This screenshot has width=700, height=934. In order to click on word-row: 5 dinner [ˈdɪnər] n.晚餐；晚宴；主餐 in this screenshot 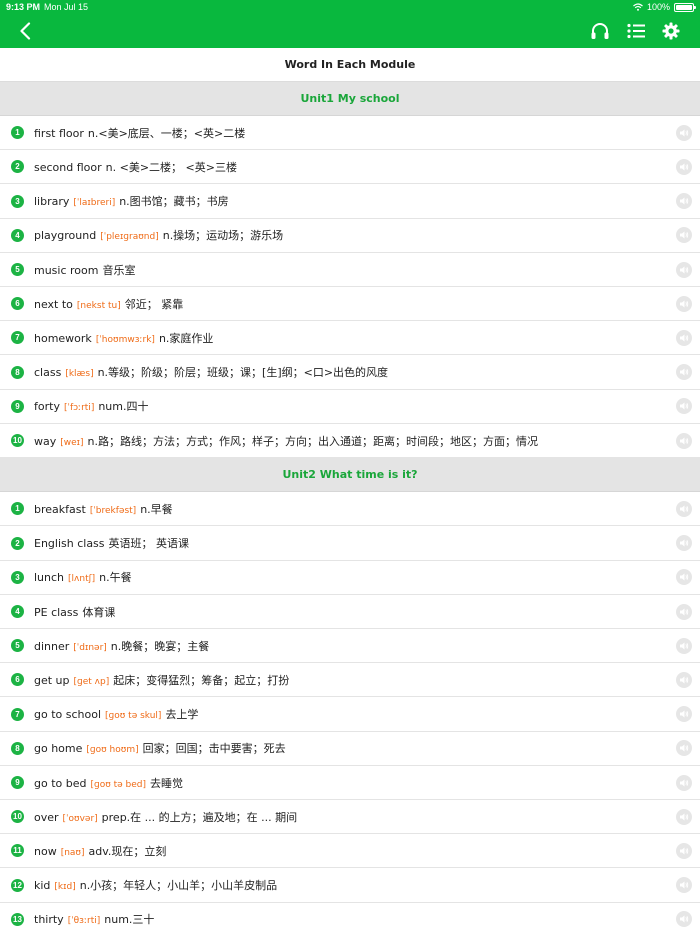, I will do `click(350, 646)`.